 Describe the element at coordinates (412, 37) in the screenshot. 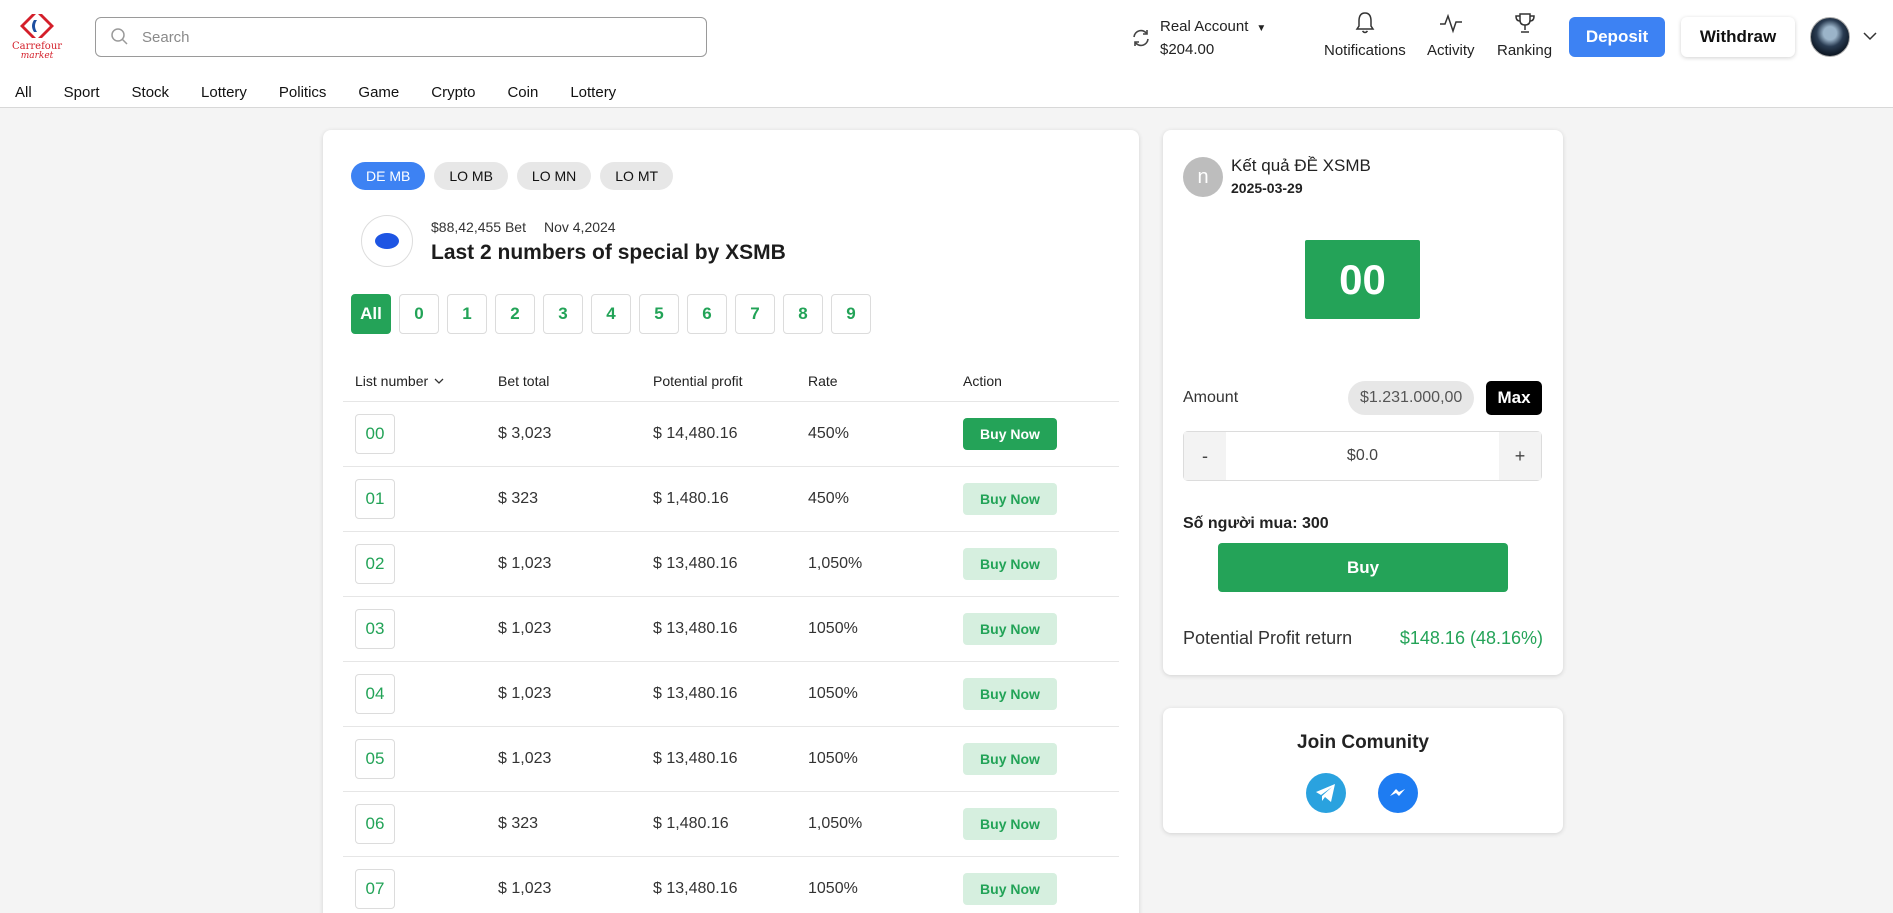

I see `search-input` at that location.